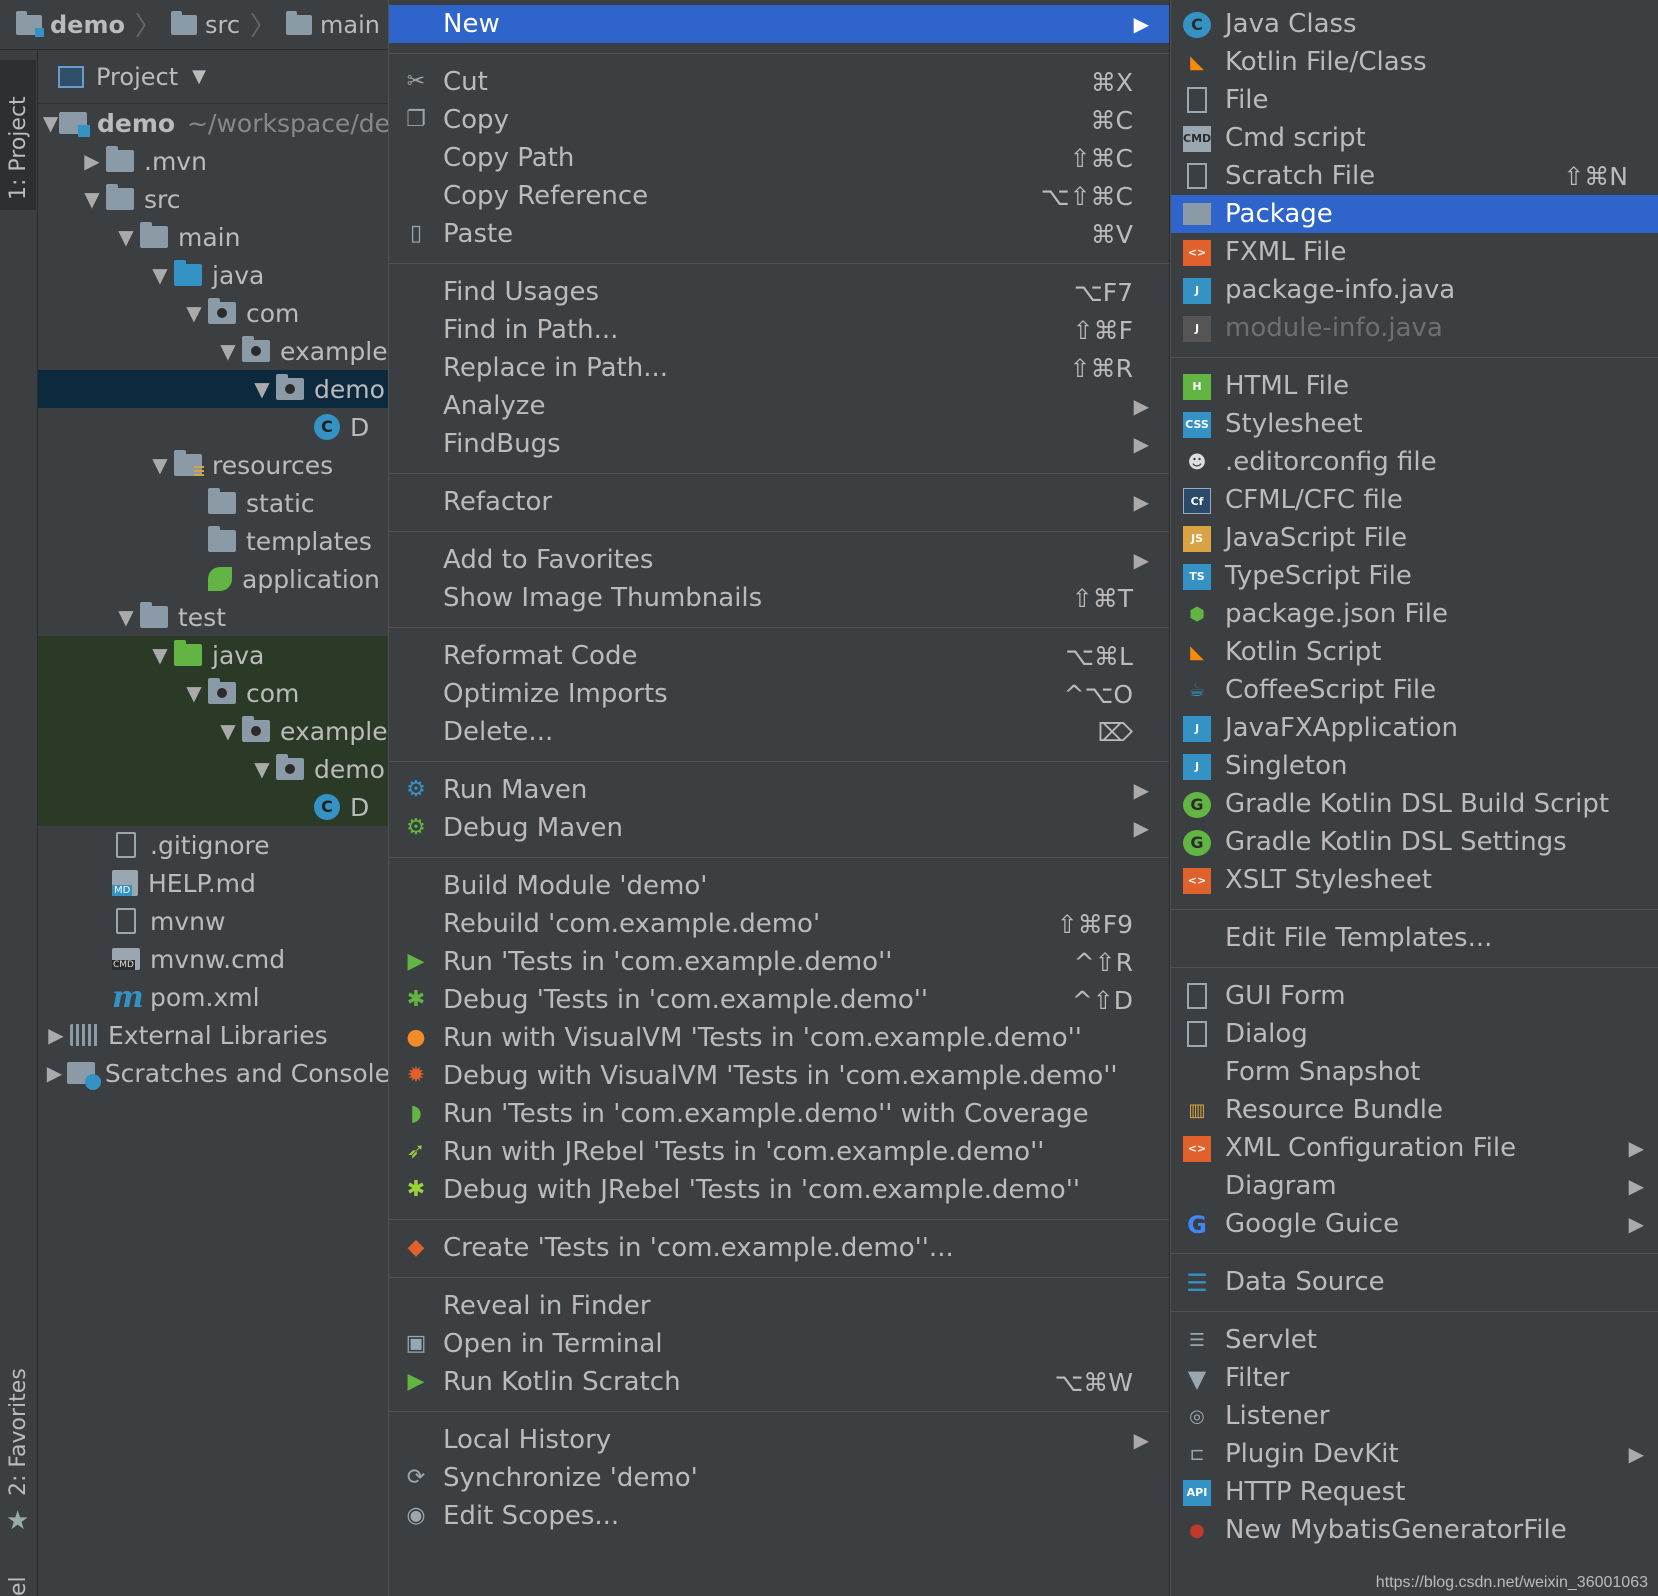 The height and width of the screenshot is (1596, 1658). Describe the element at coordinates (214, 199) in the screenshot. I see `tree-item-src: ▼ src` at that location.